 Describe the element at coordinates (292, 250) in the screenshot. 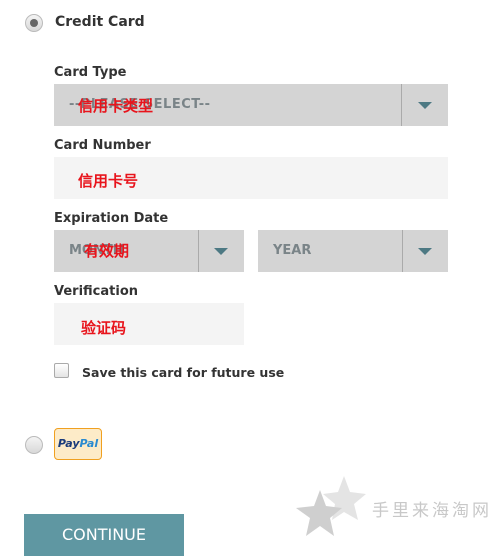

I see `year-placeholder: YEAR` at that location.